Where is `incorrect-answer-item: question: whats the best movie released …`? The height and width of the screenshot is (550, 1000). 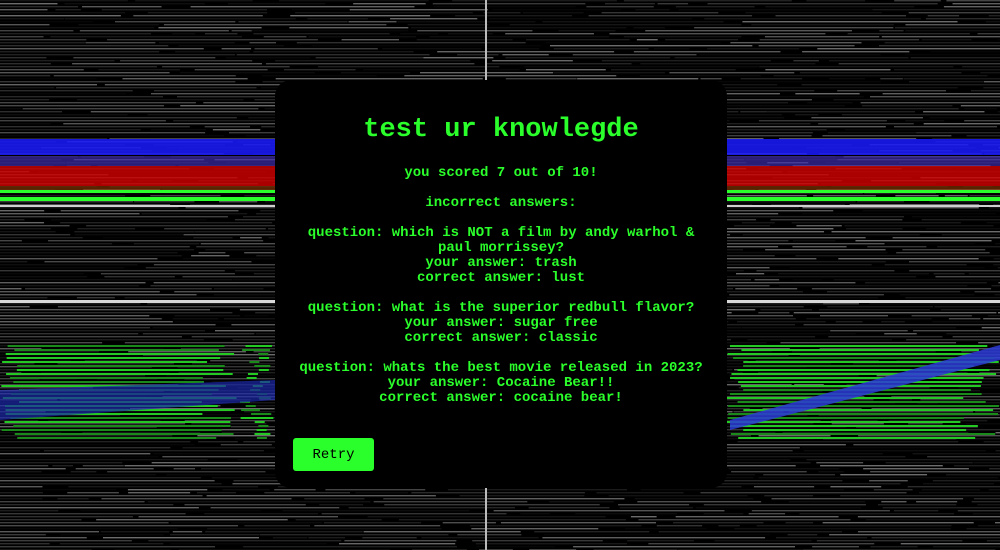 incorrect-answer-item: question: whats the best movie released … is located at coordinates (501, 383).